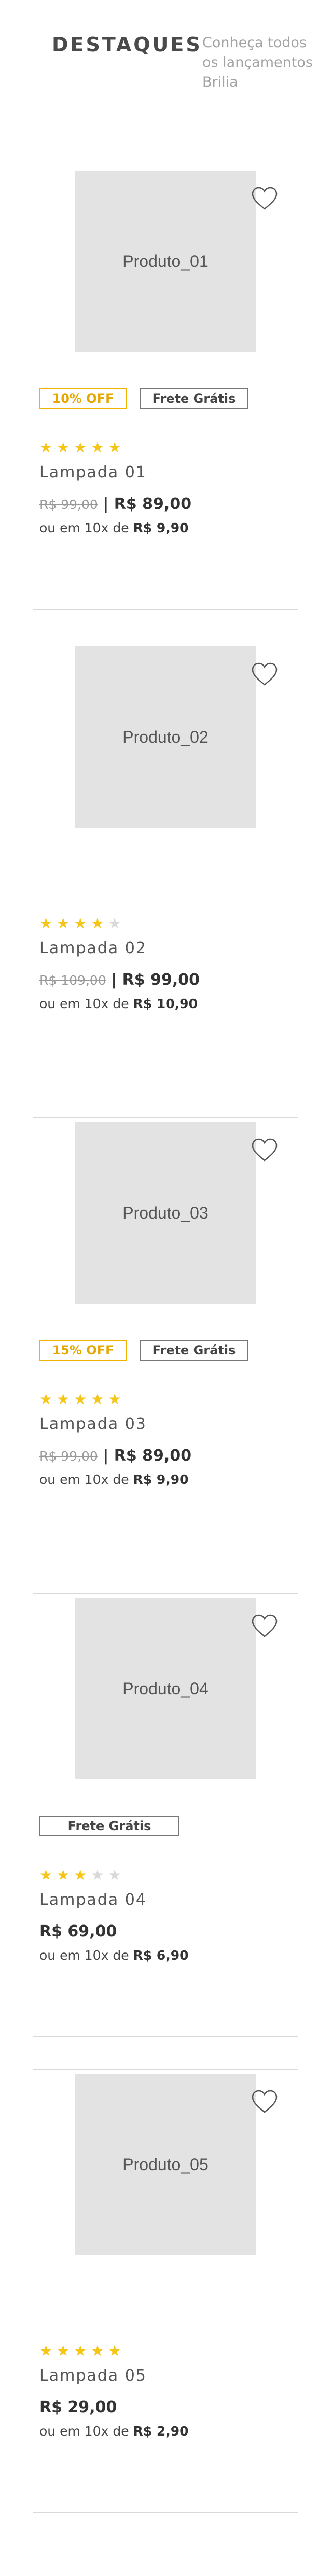  What do you see at coordinates (166, 1003) in the screenshot?
I see `installments-value: R$ 10,90` at bounding box center [166, 1003].